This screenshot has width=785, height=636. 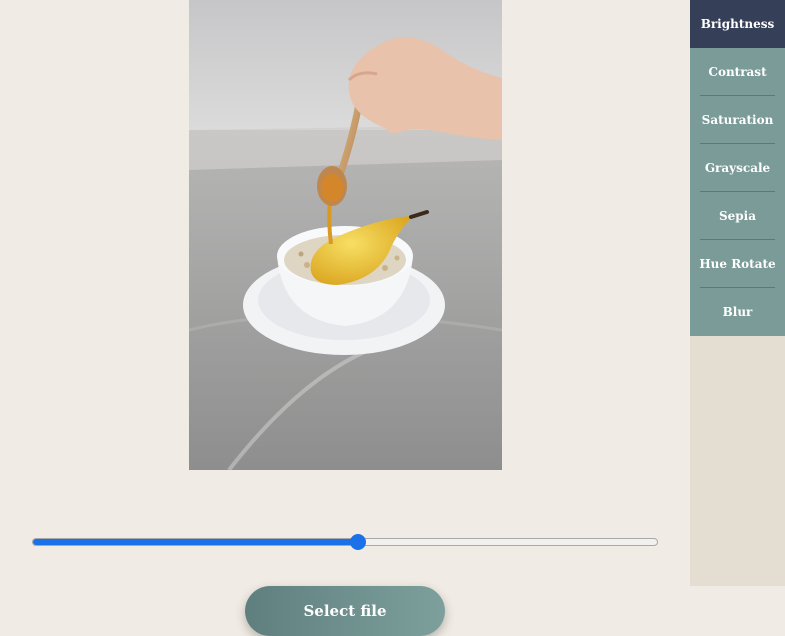 I want to click on adjustment-slider, so click(x=345, y=542).